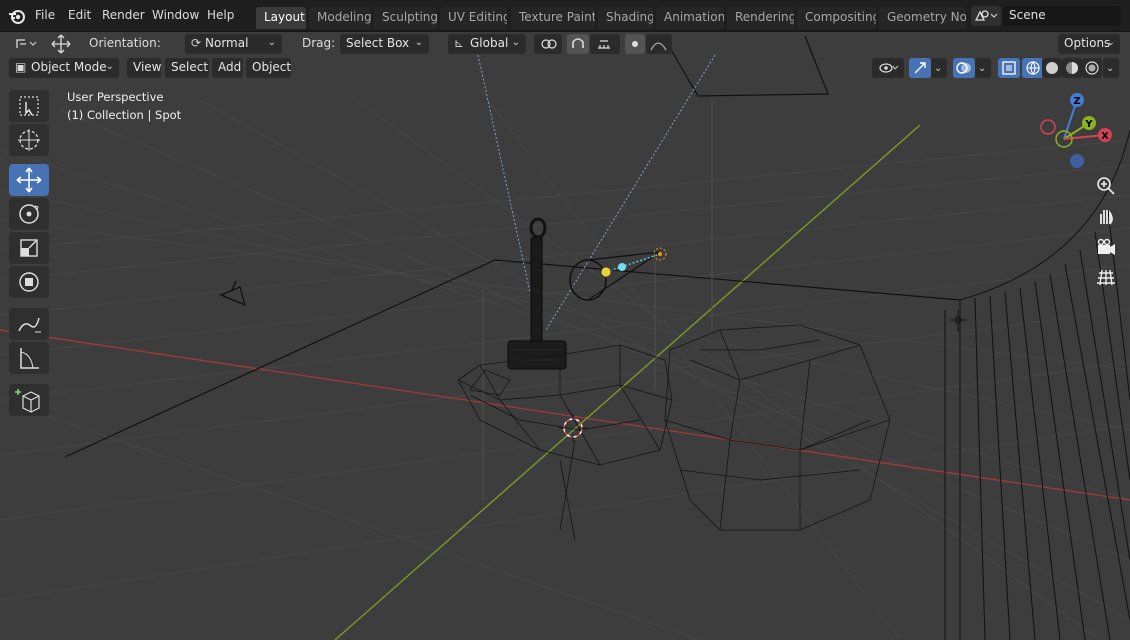 The width and height of the screenshot is (1130, 640). I want to click on rotate-icon, so click(29, 214).